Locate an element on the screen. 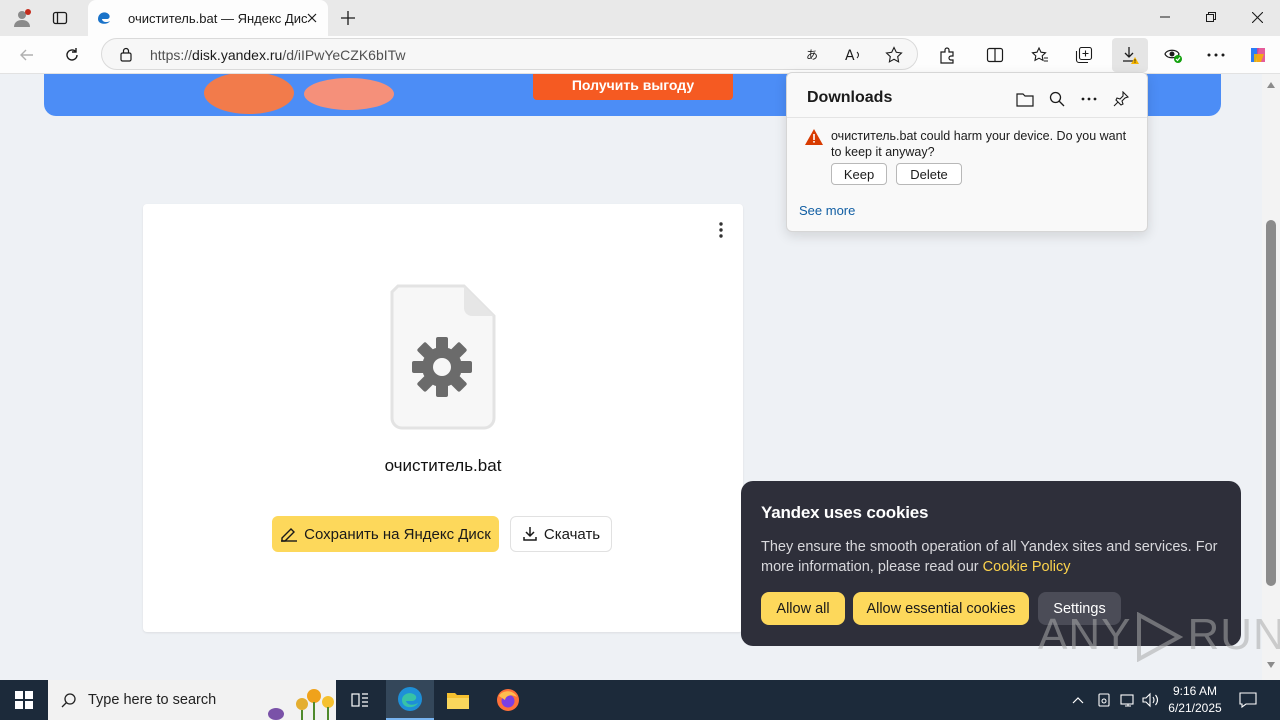 This screenshot has width=1280, height=720. play-icon is located at coordinates (1160, 637).